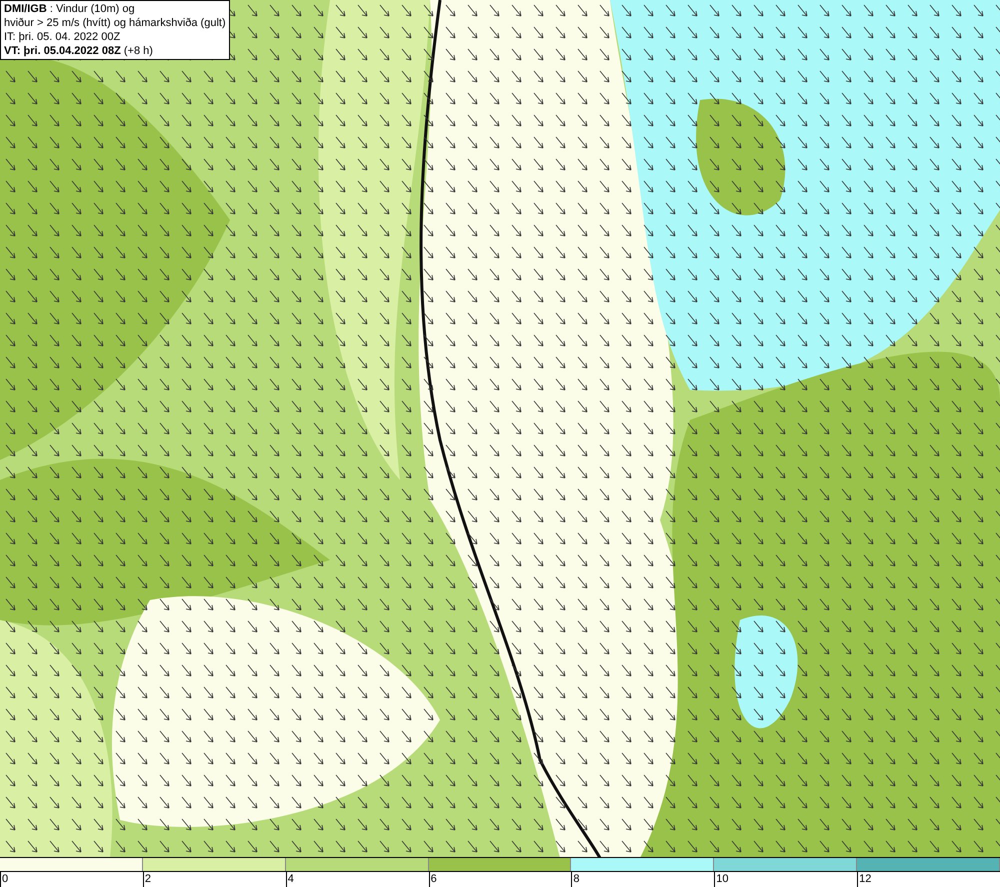  I want to click on legend-label: 0, so click(71, 879).